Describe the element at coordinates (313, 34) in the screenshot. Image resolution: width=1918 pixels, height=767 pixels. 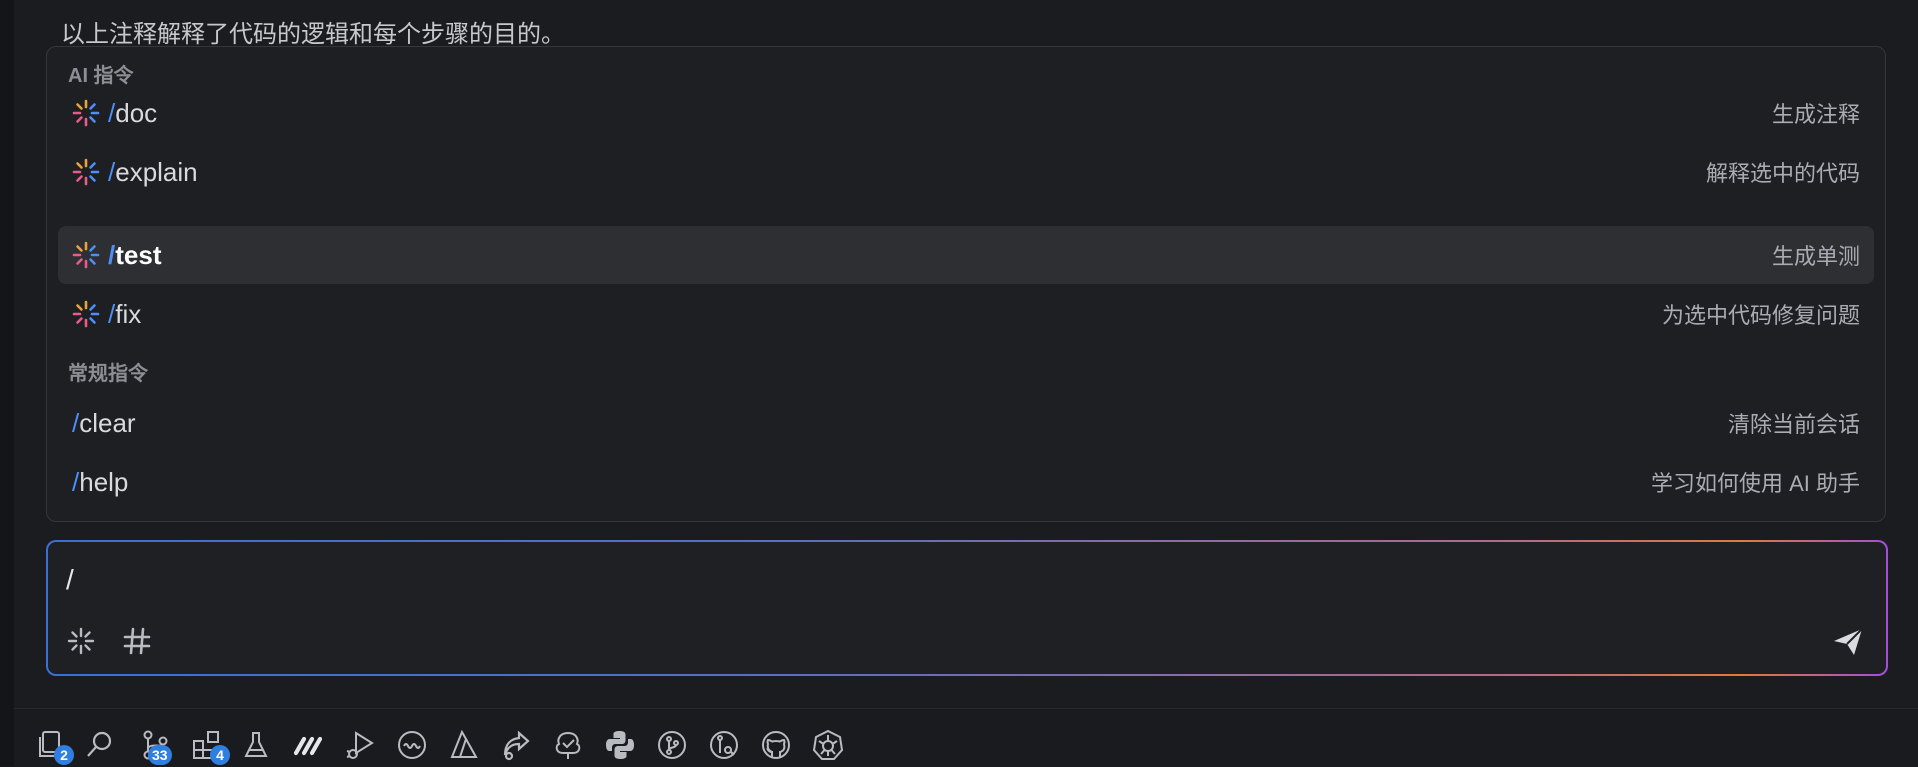
I see `previous-message-text: 以上注释解释了代码的逻辑和每个步骤的目的。` at that location.